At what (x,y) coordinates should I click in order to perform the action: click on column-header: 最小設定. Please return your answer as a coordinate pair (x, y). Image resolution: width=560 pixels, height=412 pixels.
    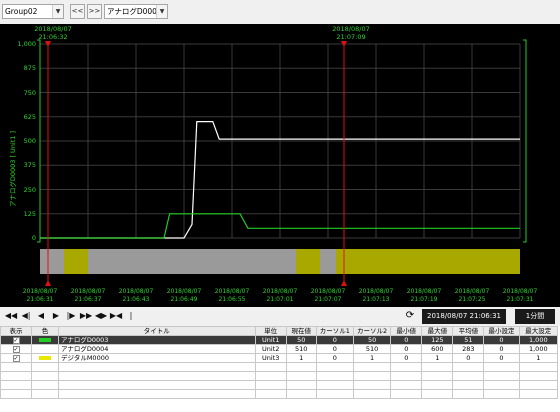
    Looking at the image, I should click on (501, 331).